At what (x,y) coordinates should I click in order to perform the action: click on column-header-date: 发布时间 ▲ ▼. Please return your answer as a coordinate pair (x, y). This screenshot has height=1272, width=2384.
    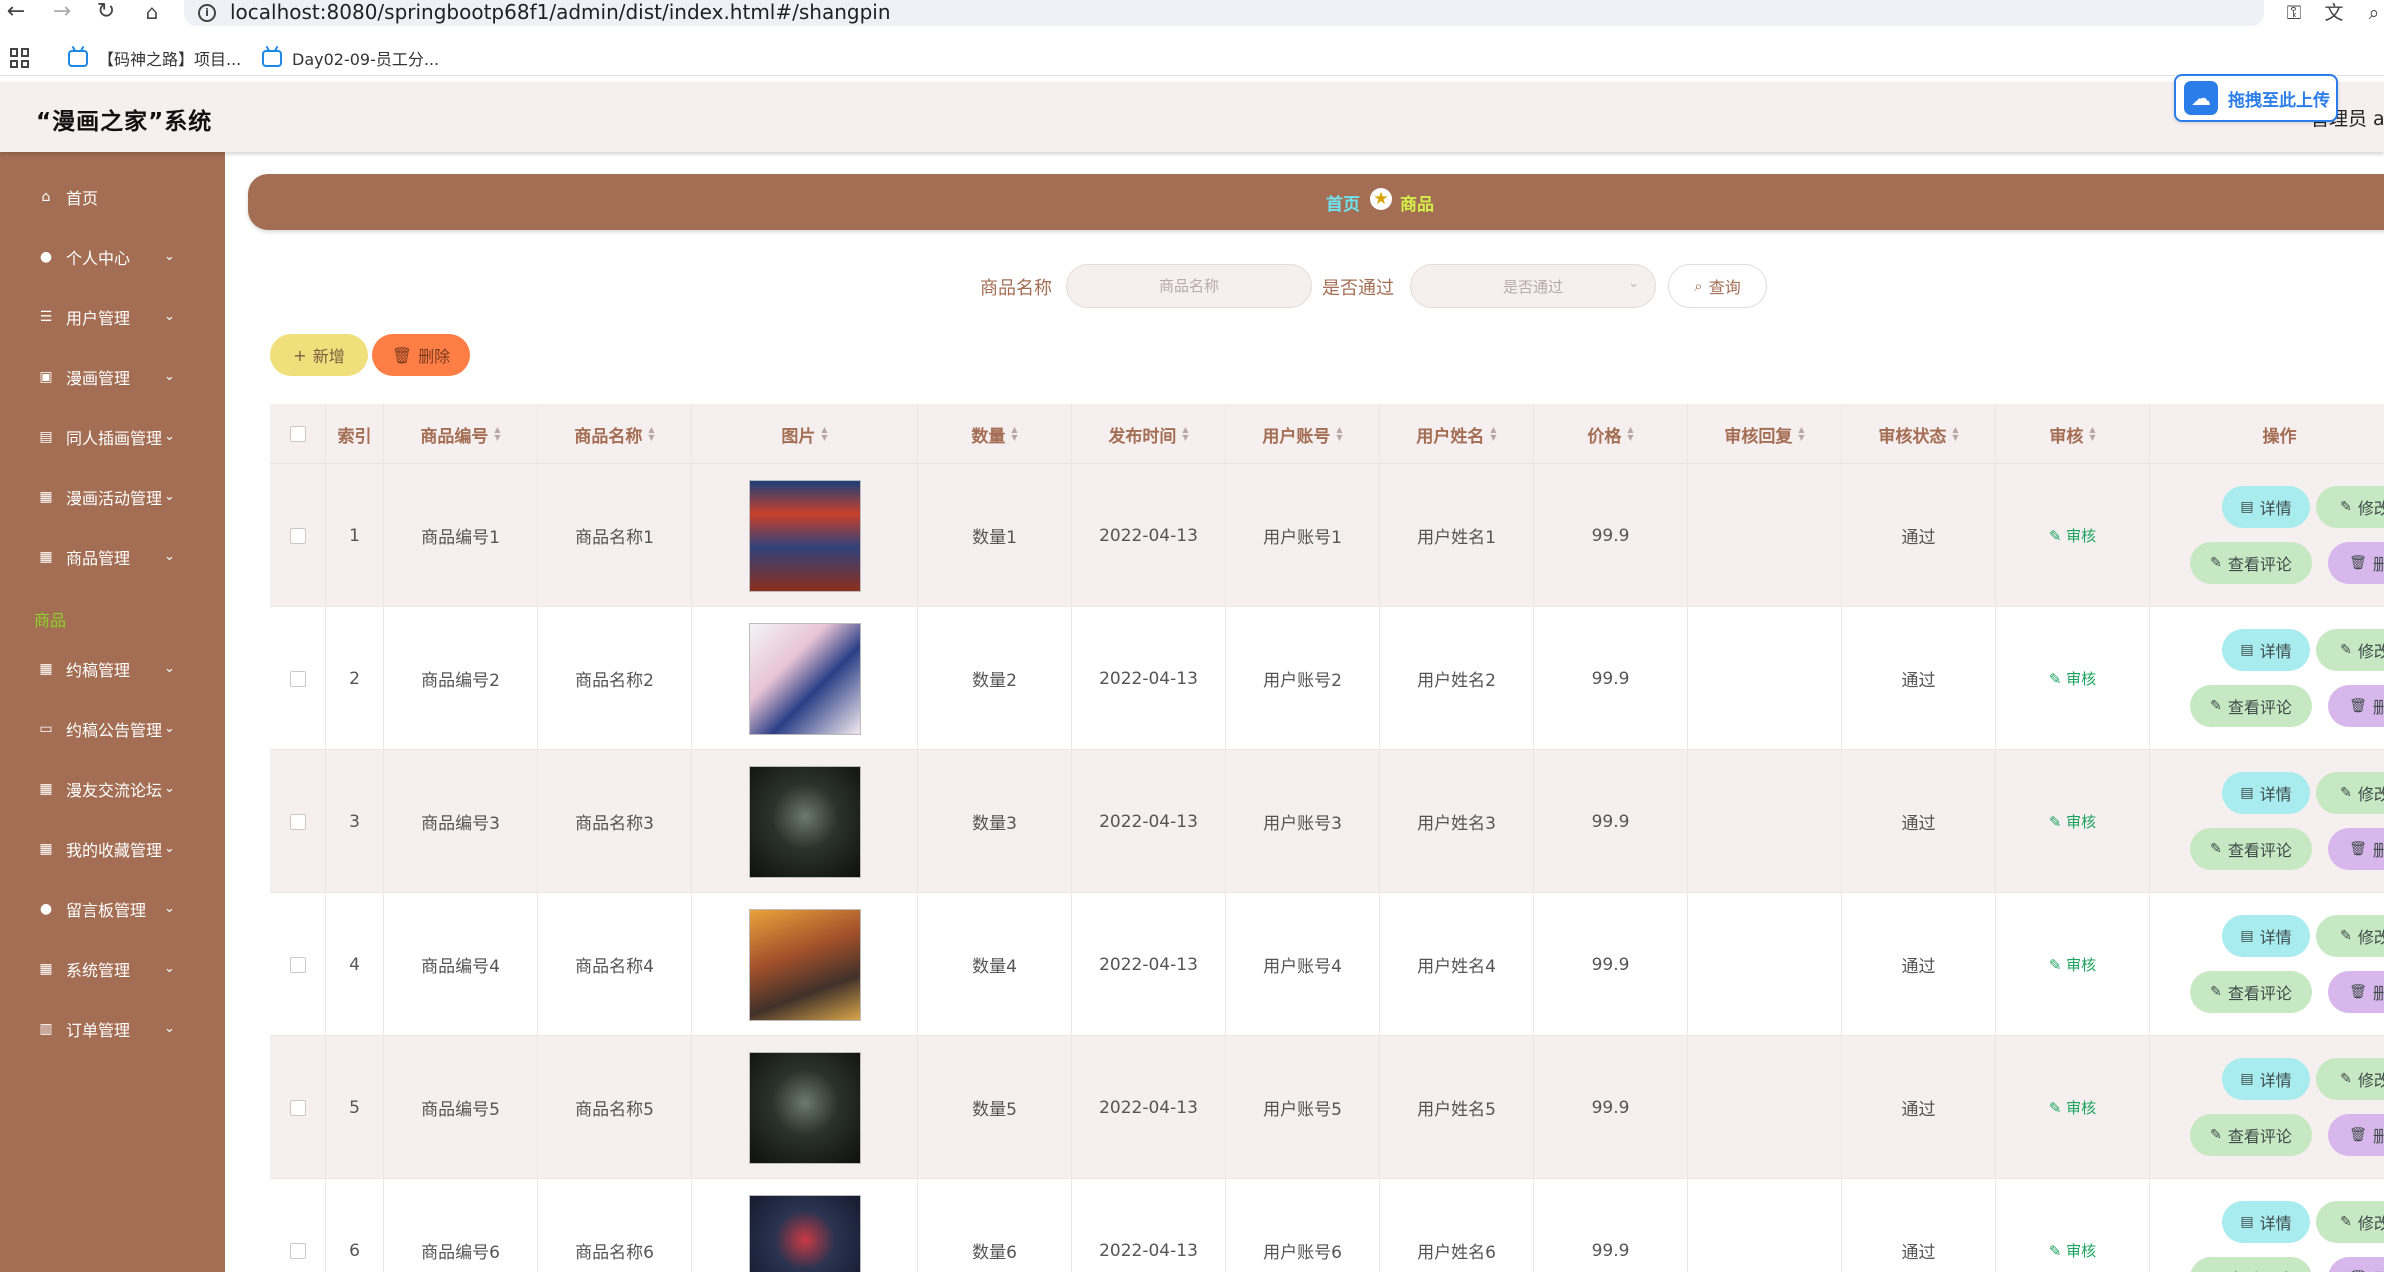
    Looking at the image, I should click on (1149, 434).